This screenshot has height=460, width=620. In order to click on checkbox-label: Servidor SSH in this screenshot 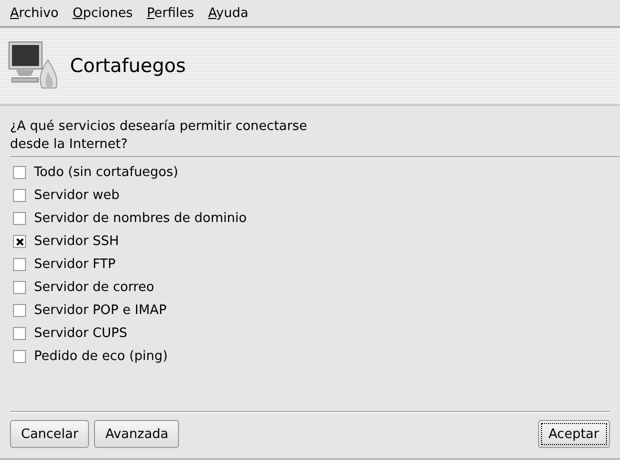, I will do `click(76, 241)`.